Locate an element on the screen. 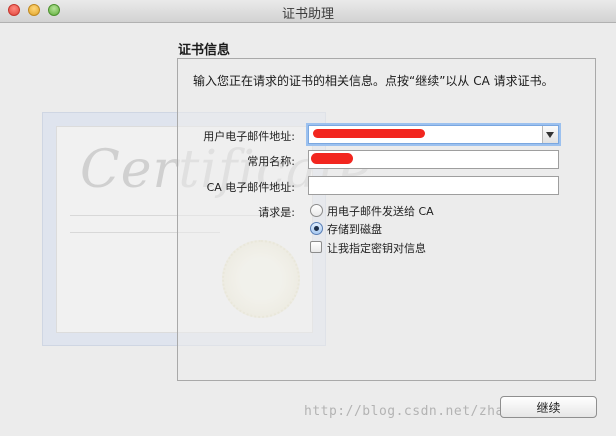 The width and height of the screenshot is (616, 436). section-title: 证书信息 is located at coordinates (204, 50).